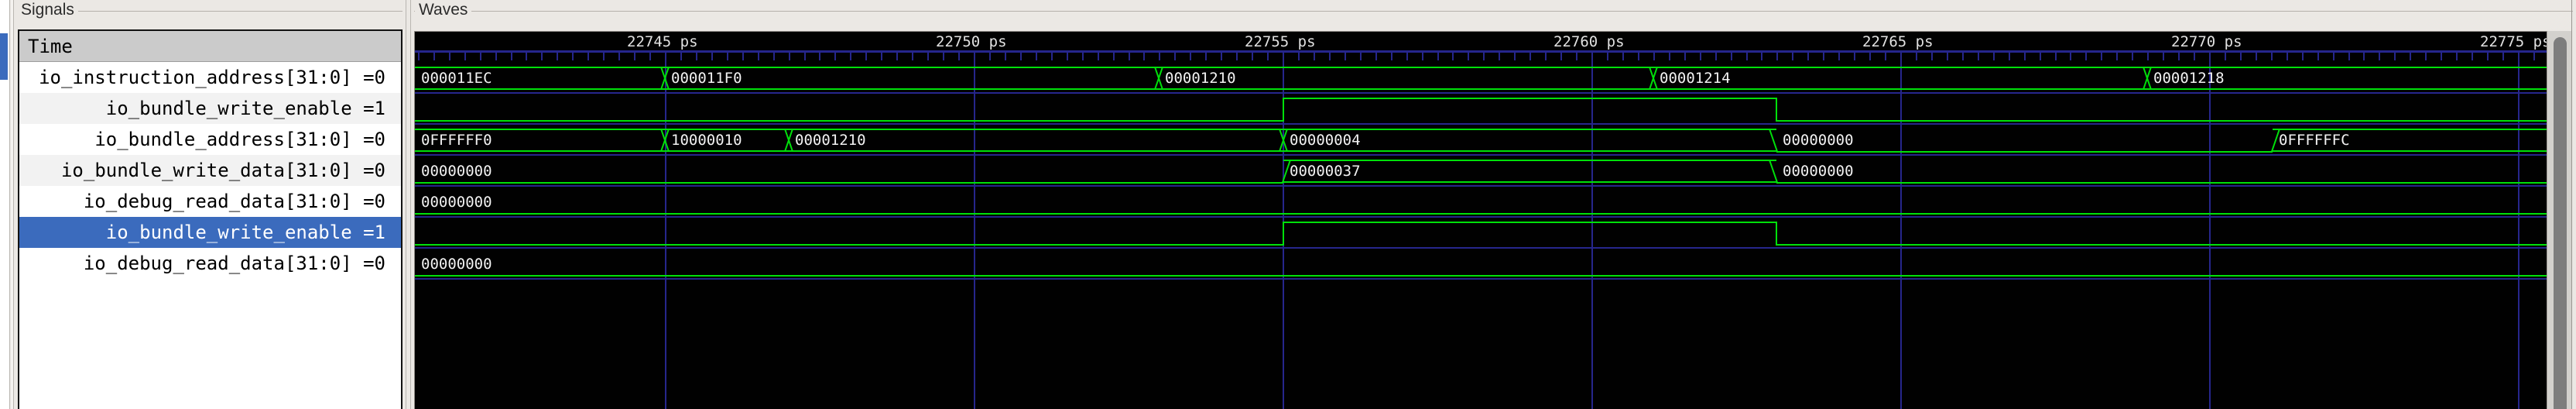 Image resolution: width=2576 pixels, height=409 pixels. What do you see at coordinates (210, 170) in the screenshot?
I see `signal-list-item: io_bundle_write_data[31:0] =0` at bounding box center [210, 170].